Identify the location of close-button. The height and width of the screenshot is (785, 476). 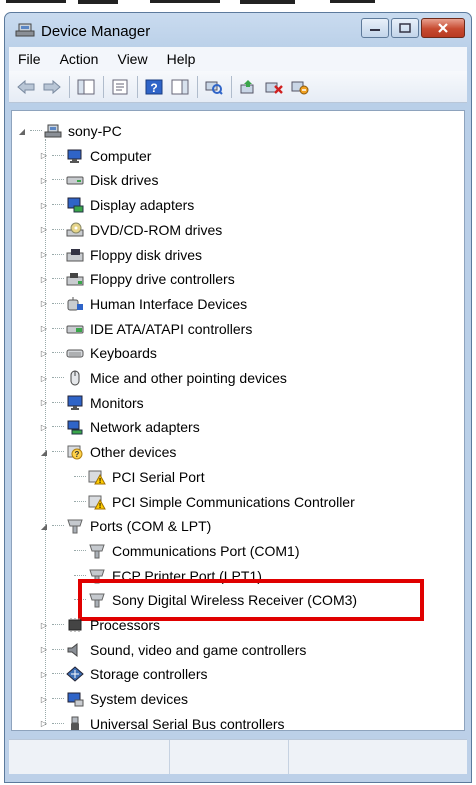
(443, 28).